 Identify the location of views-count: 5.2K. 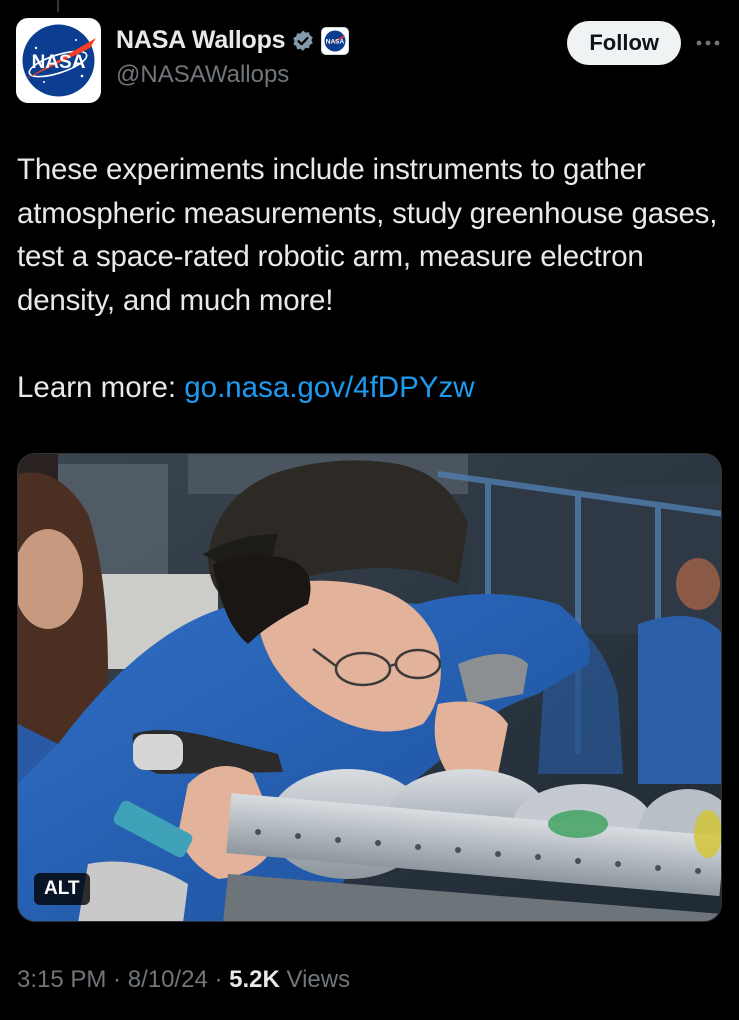
(254, 979).